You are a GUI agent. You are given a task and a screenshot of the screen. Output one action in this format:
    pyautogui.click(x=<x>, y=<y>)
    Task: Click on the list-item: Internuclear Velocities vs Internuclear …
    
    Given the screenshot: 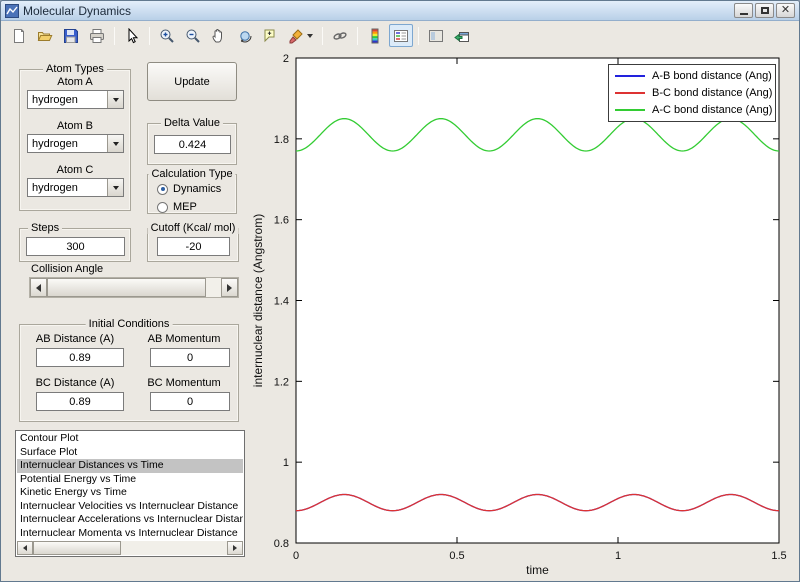 What is the action you would take?
    pyautogui.click(x=130, y=507)
    